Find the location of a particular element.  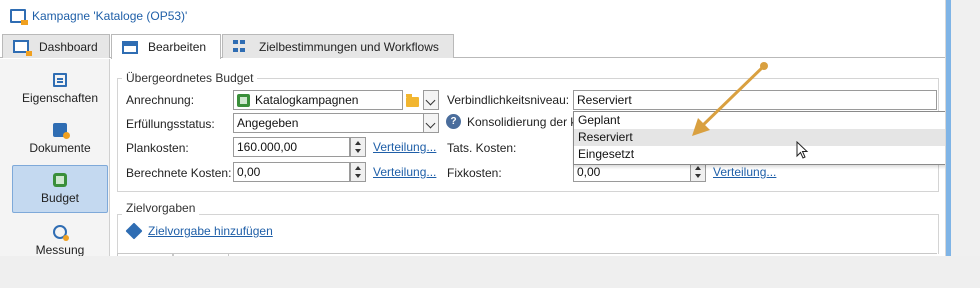

mouse-cursor-icon is located at coordinates (802, 150).